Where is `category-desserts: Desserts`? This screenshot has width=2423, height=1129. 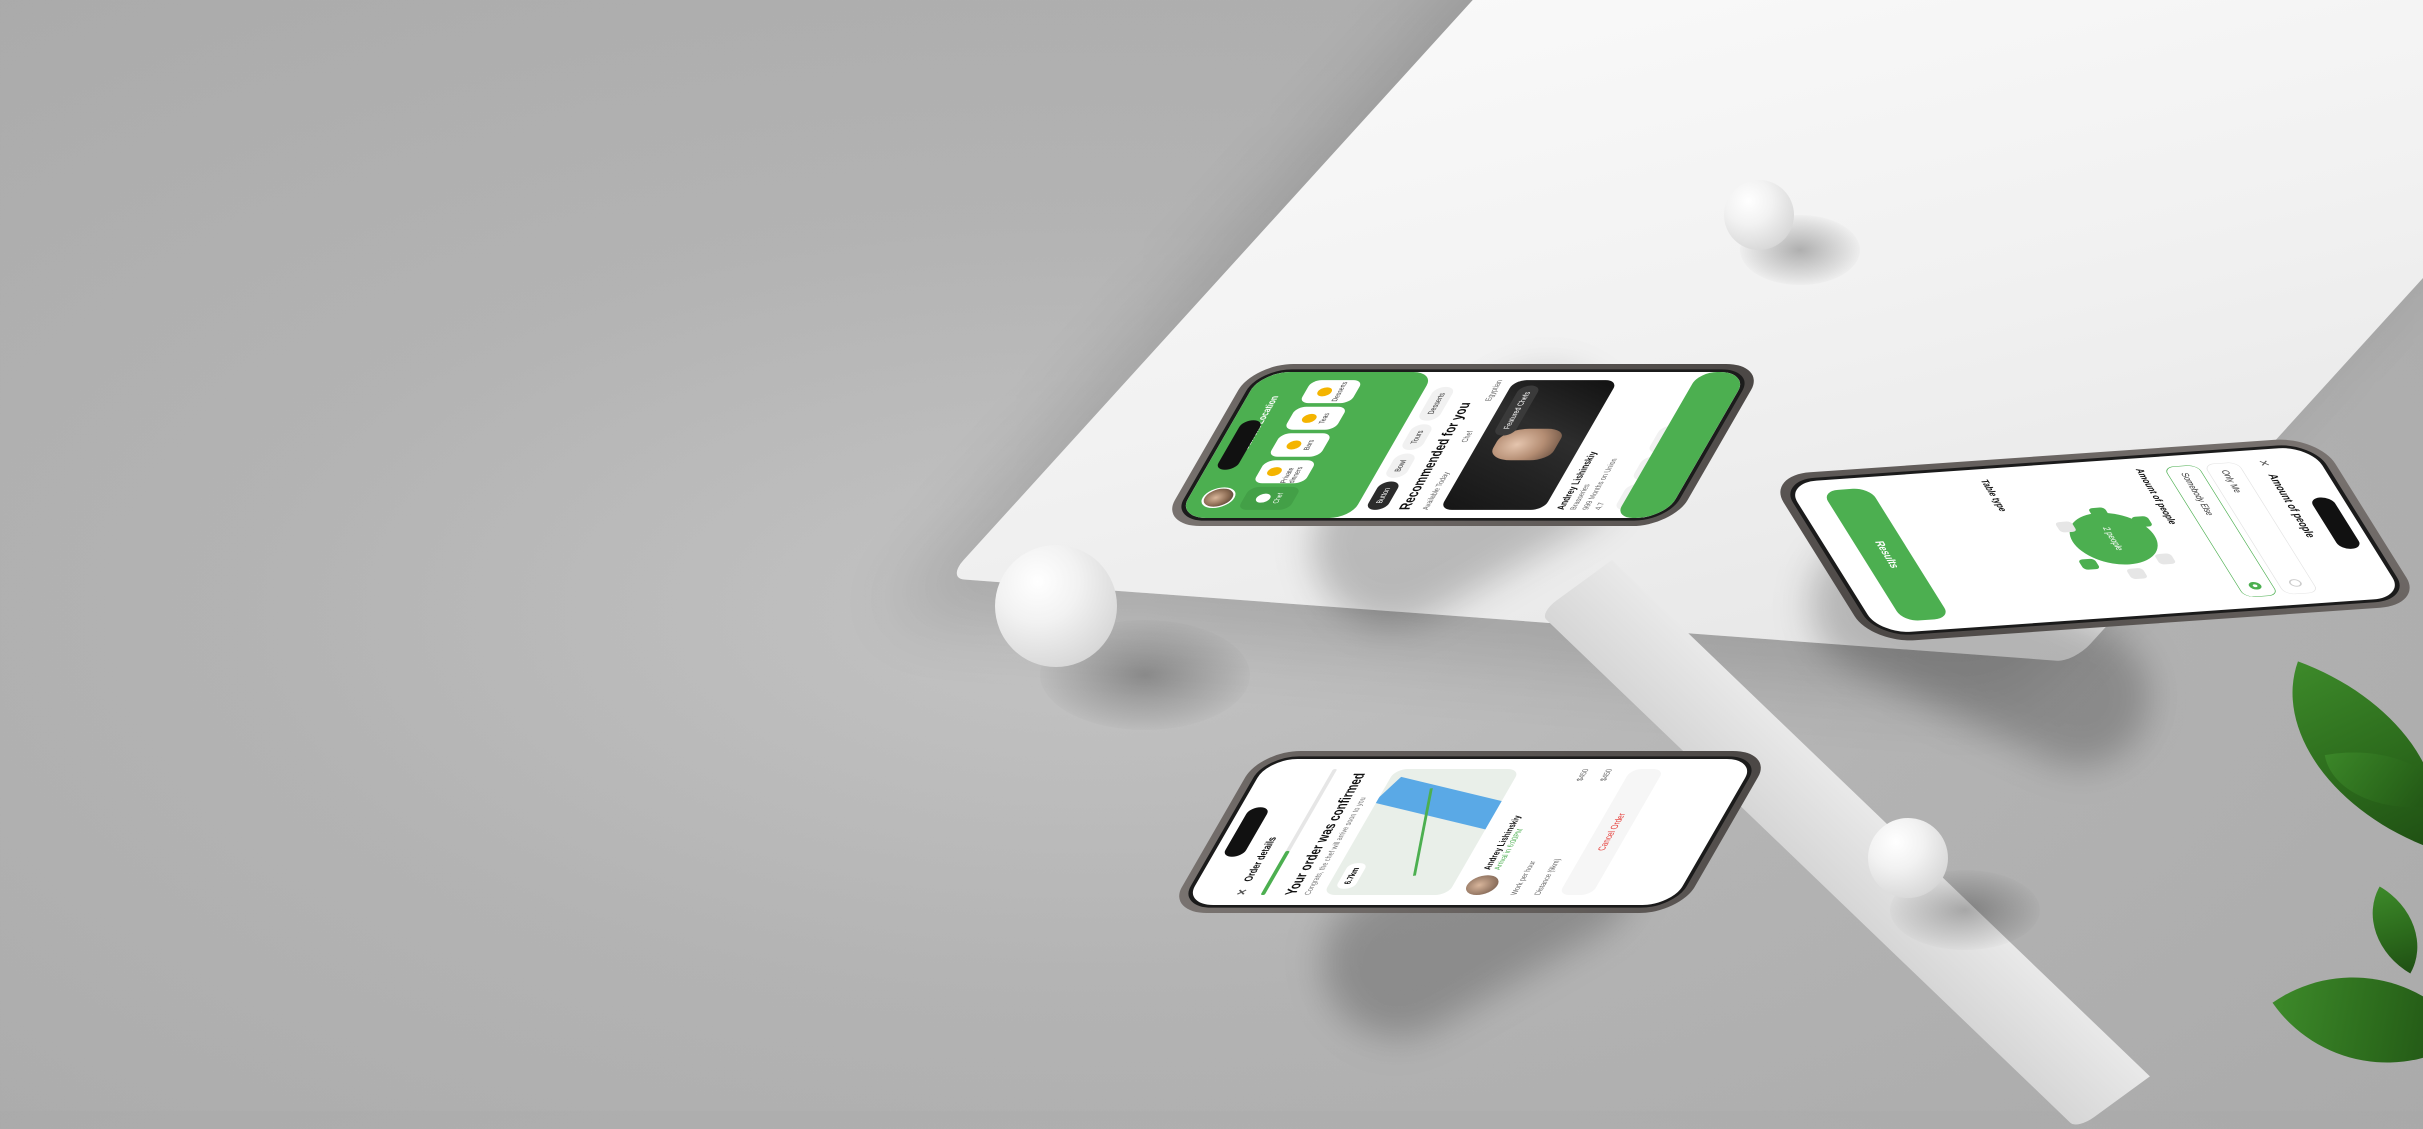 category-desserts: Desserts is located at coordinates (1331, 392).